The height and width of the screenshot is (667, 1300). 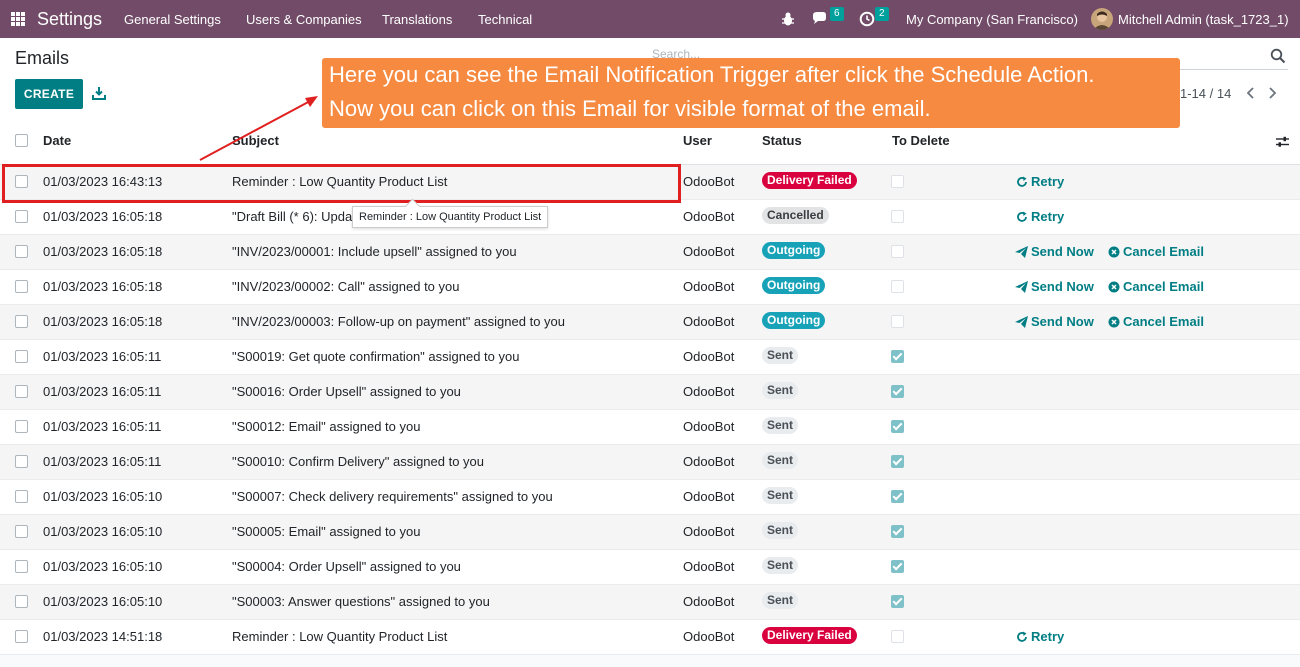 I want to click on select-all-checkbox, so click(x=21, y=140).